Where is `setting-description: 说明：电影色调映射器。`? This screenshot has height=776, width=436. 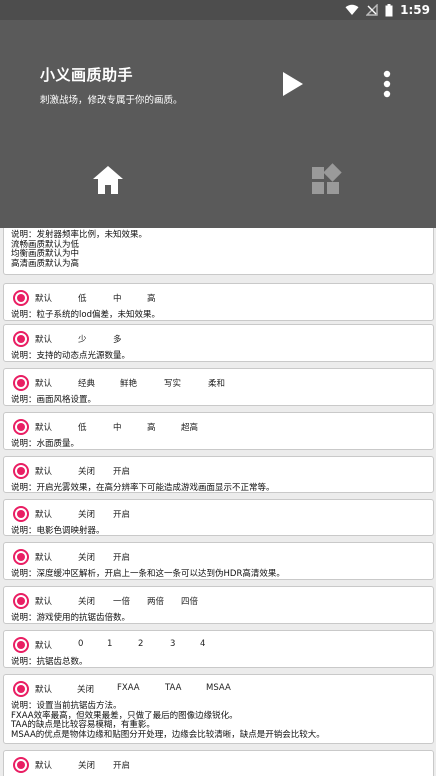 setting-description: 说明：电影色调映射器。 is located at coordinates (58, 531).